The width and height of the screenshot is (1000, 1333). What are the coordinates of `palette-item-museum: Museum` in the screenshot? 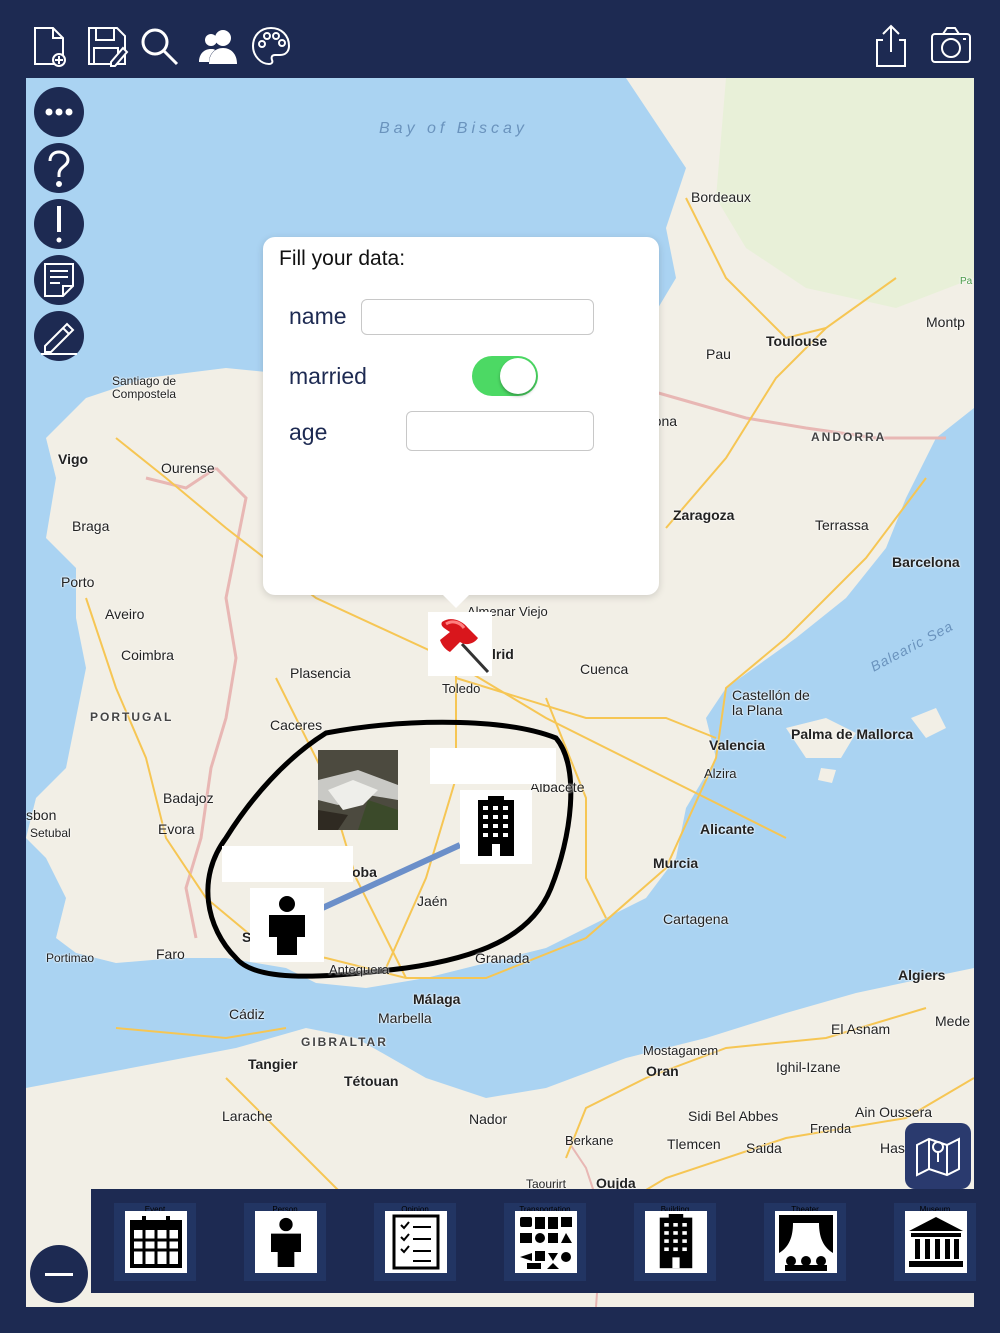 It's located at (935, 1242).